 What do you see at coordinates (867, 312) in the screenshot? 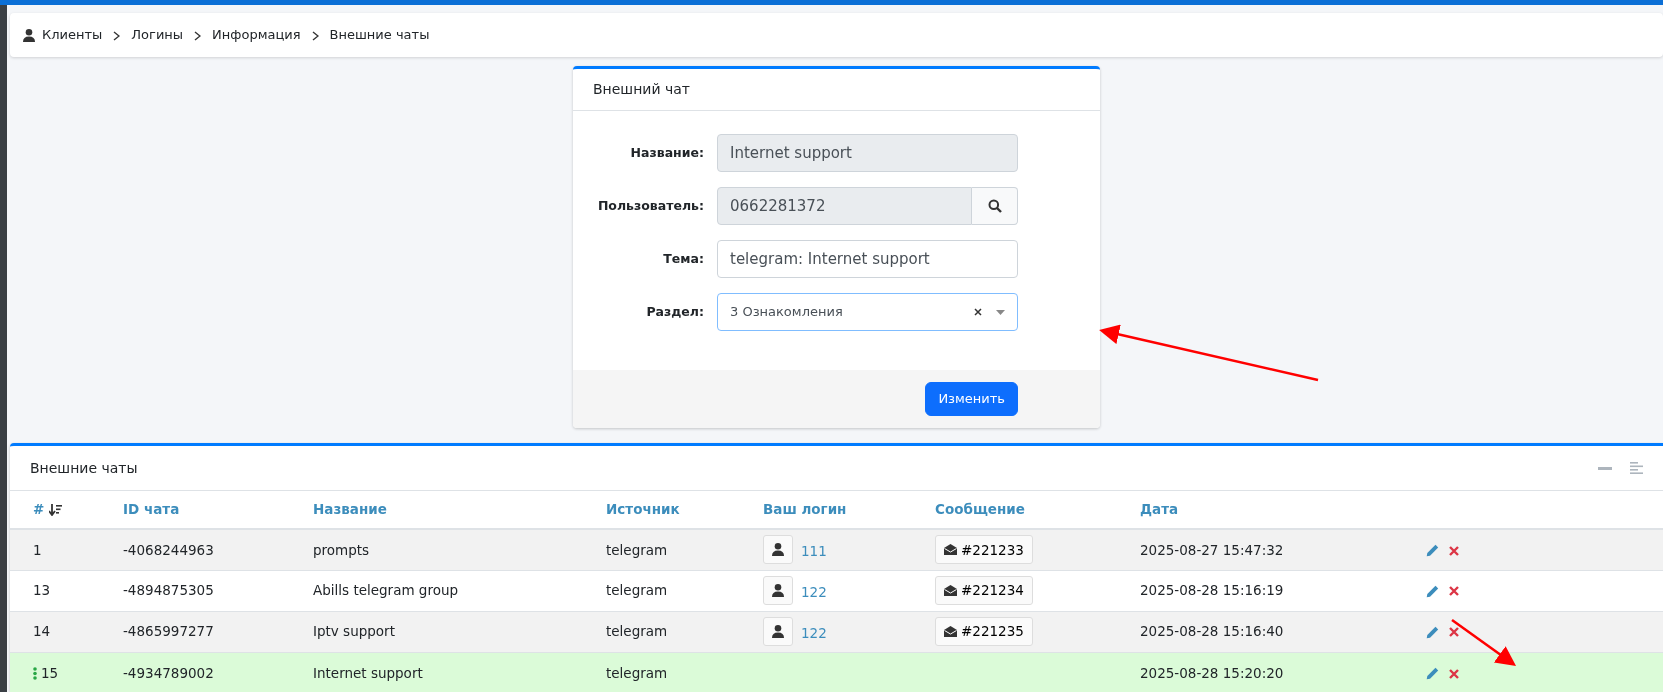
I see `select-field: 3 Ознакомления` at bounding box center [867, 312].